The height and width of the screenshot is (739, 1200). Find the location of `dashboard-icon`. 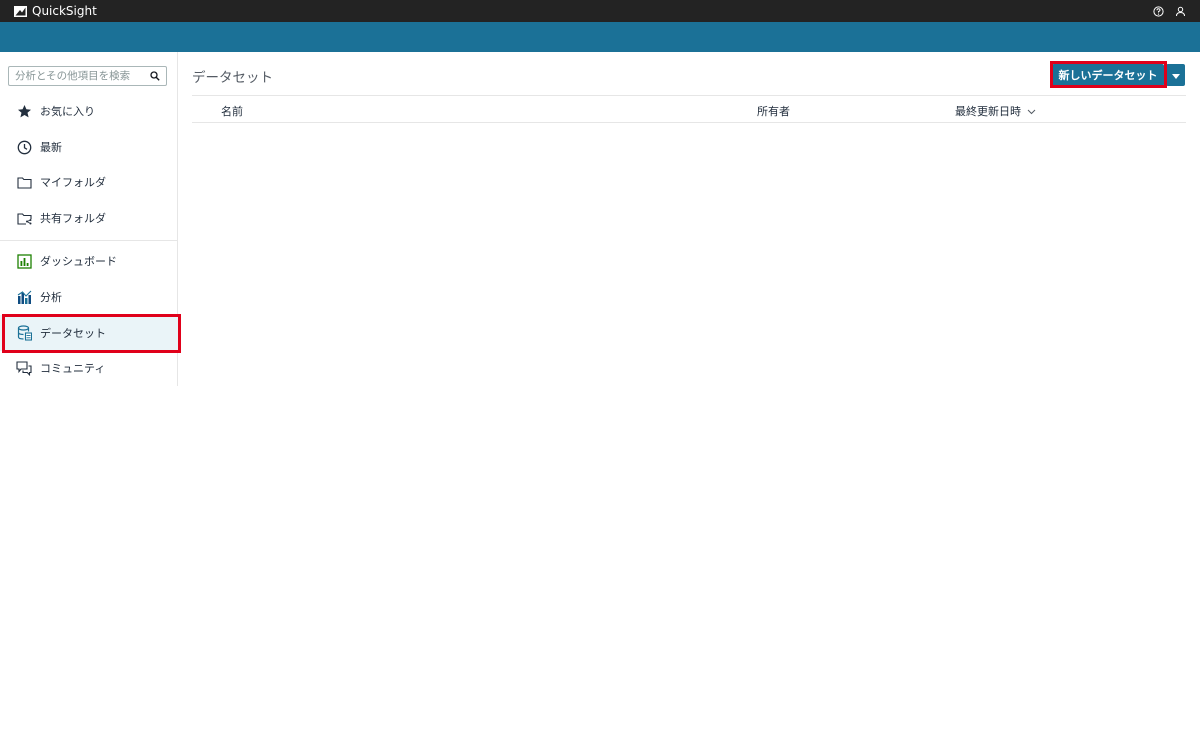

dashboard-icon is located at coordinates (24, 261).